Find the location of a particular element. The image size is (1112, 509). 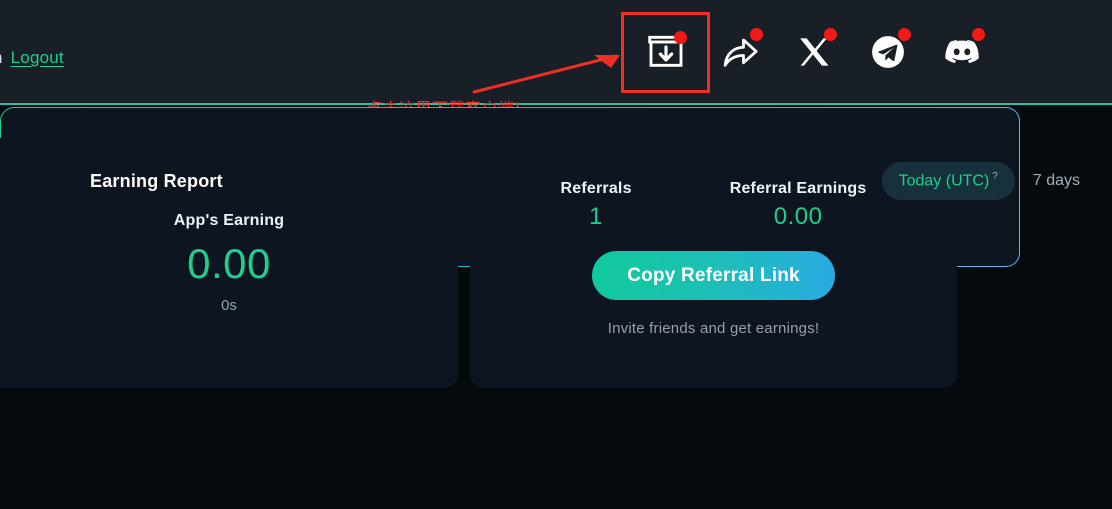

account-area: n Logout is located at coordinates (32, 58).